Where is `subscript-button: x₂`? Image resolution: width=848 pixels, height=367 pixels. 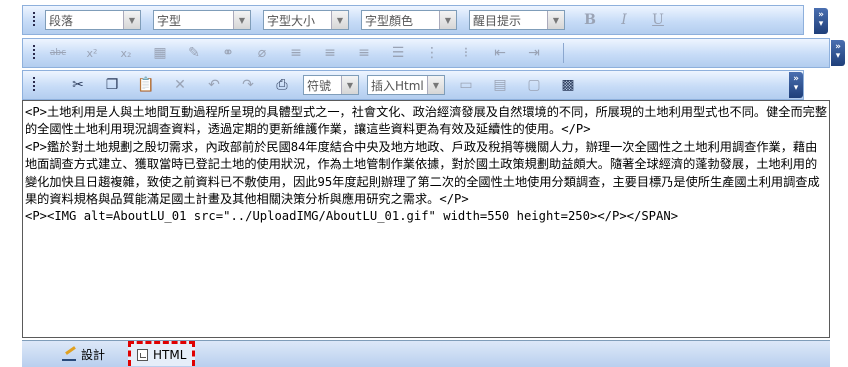
subscript-button: x₂ is located at coordinates (126, 53).